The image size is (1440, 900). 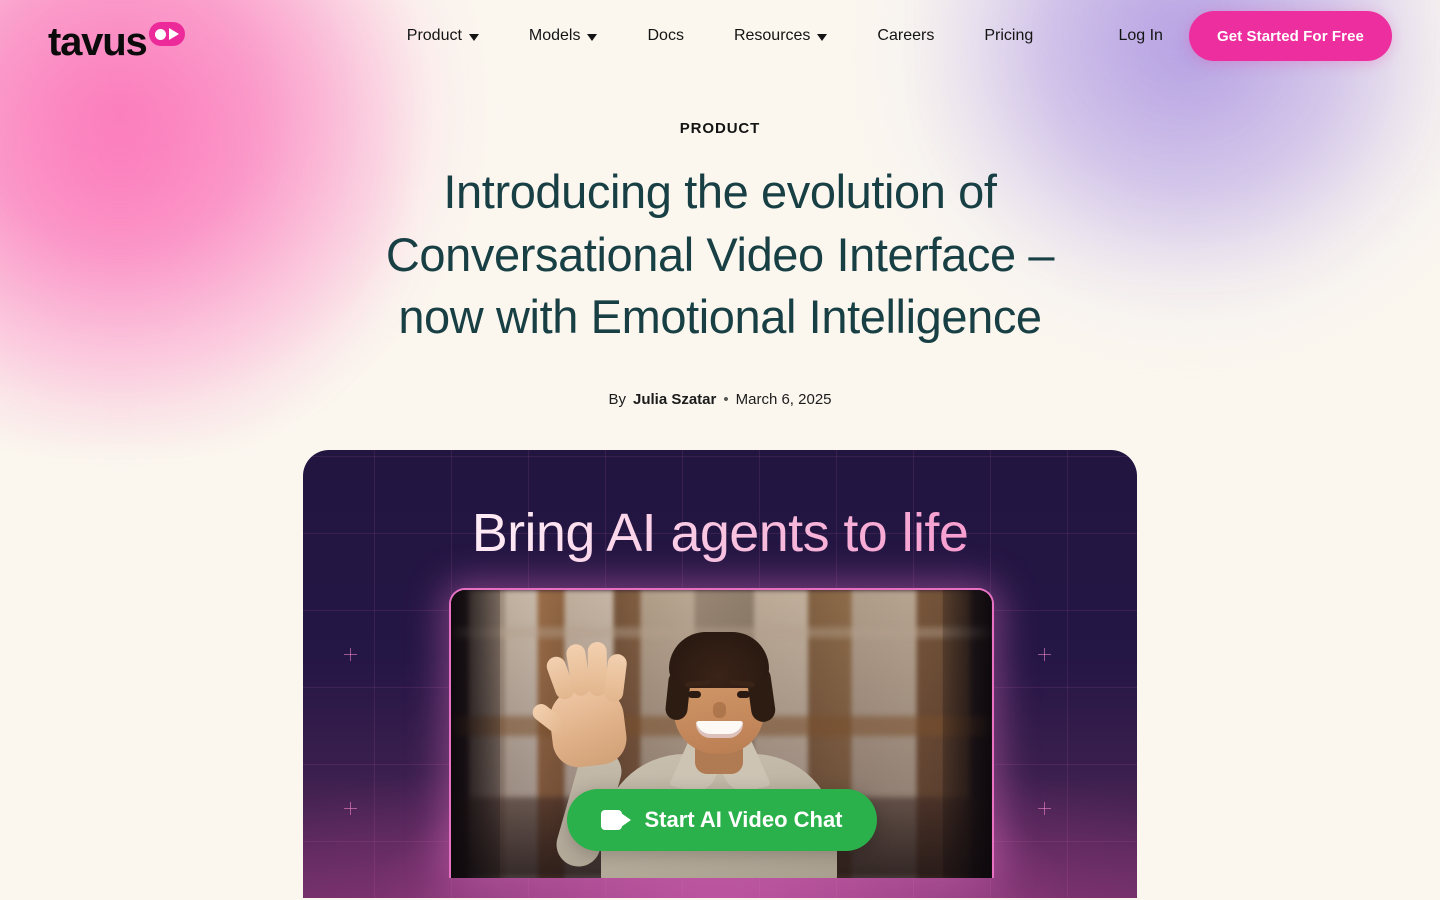 I want to click on nav-item-label: Docs, so click(x=665, y=35).